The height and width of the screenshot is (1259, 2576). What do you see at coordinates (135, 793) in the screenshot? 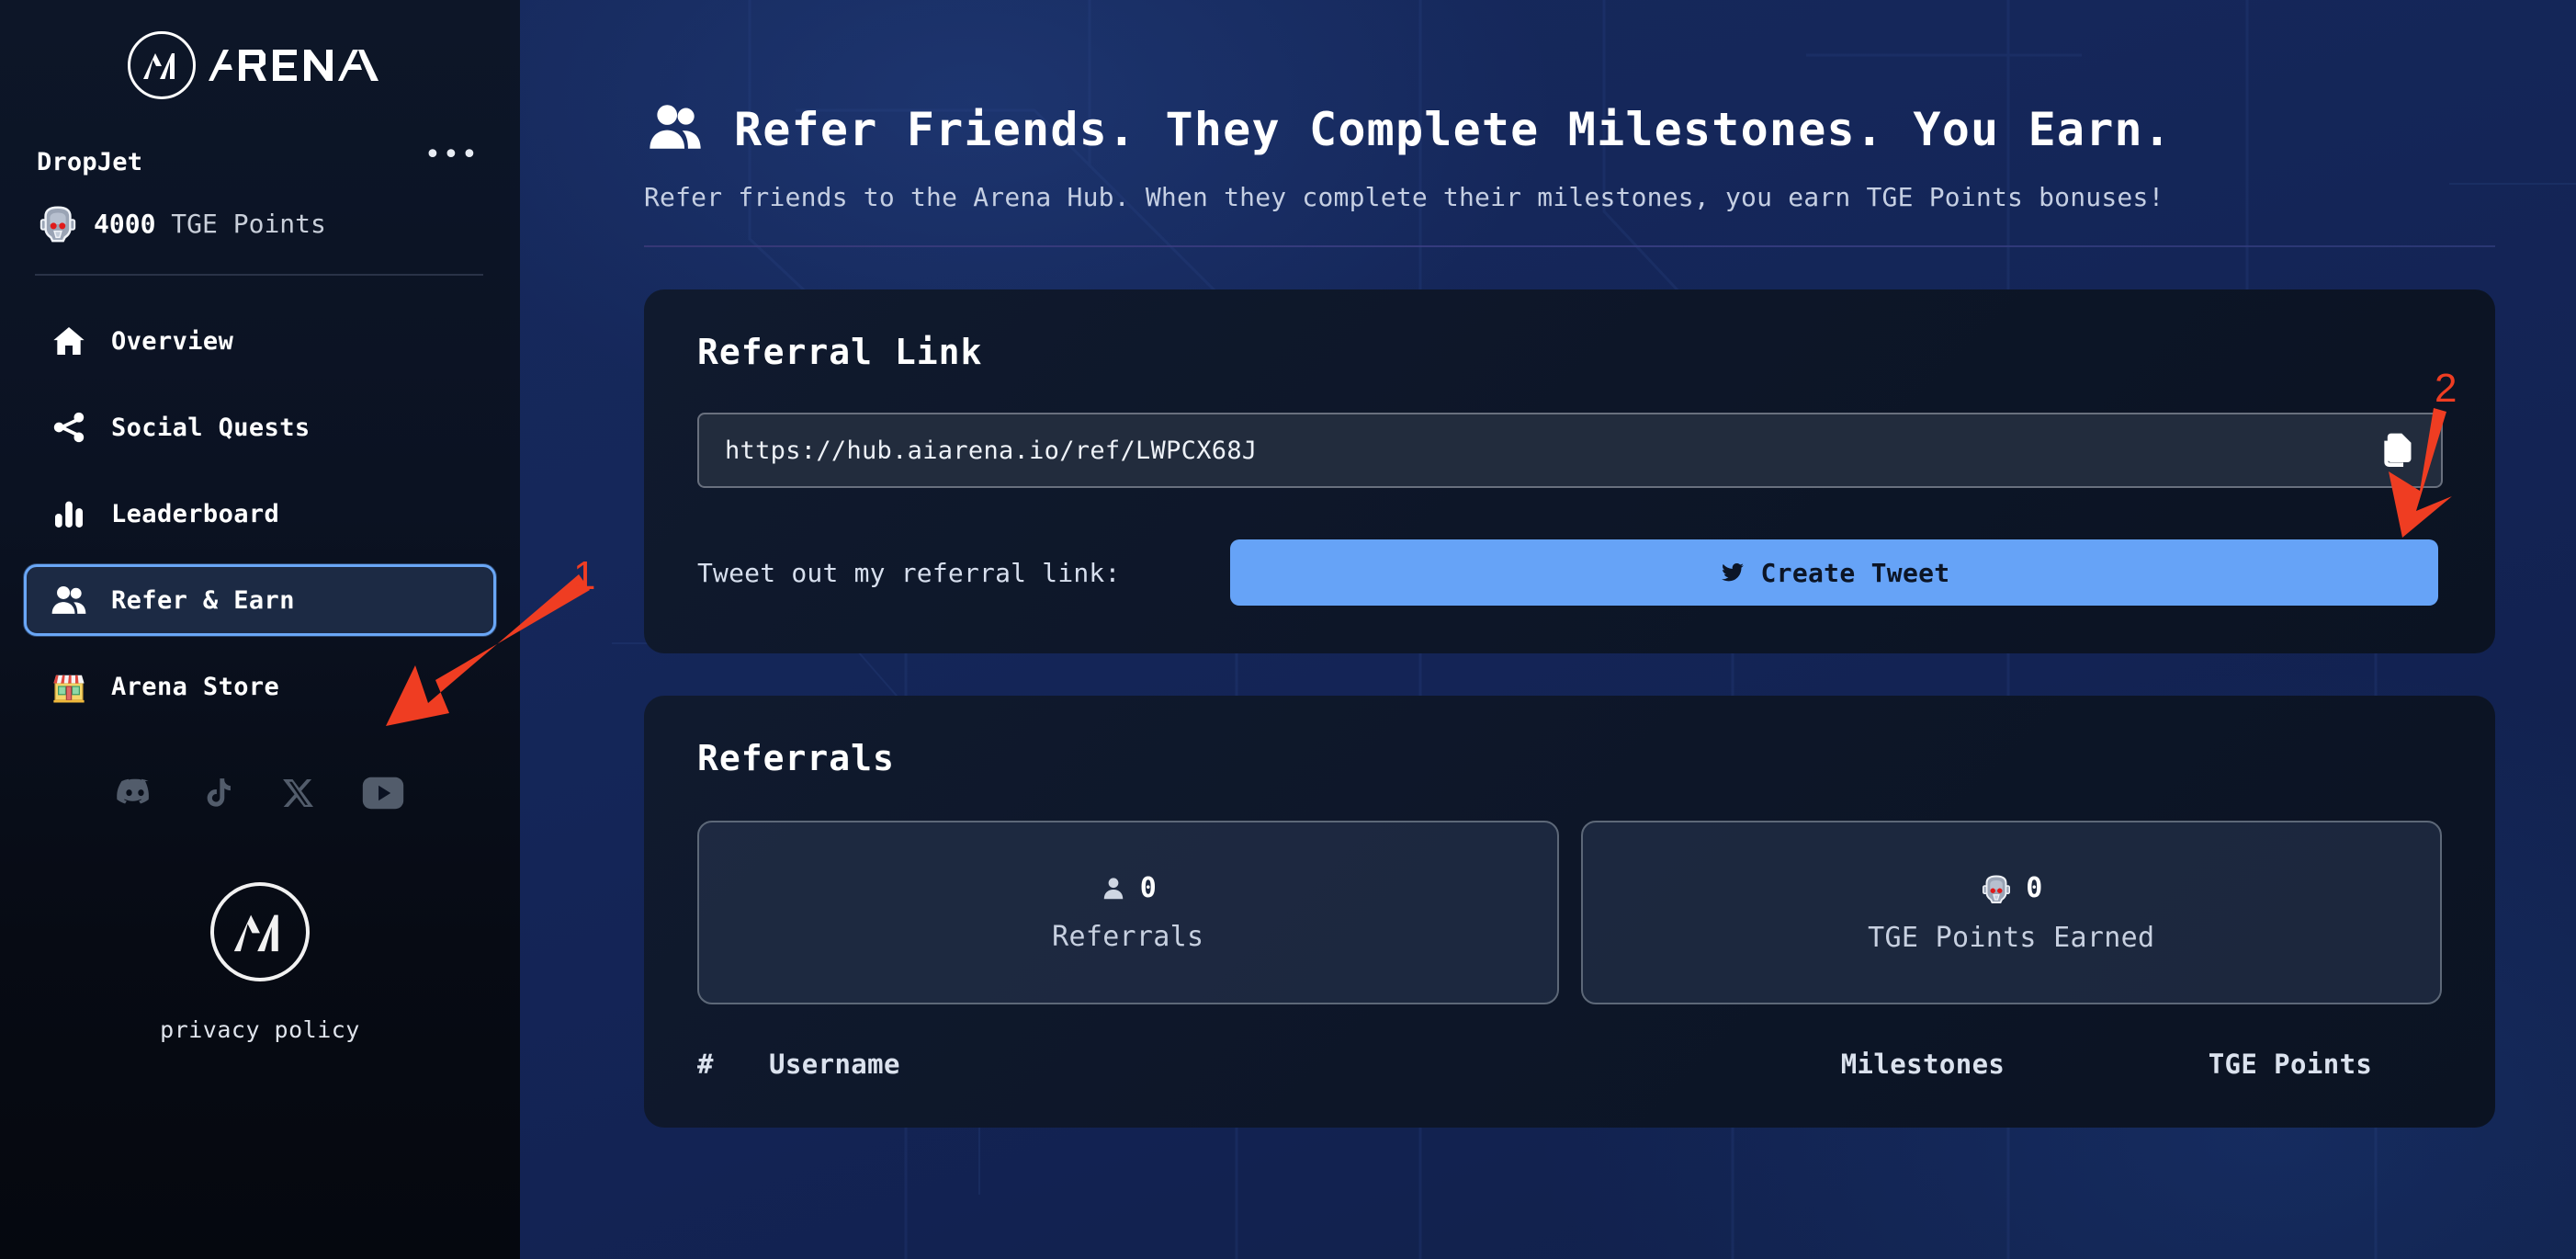
I see `discord-icon` at bounding box center [135, 793].